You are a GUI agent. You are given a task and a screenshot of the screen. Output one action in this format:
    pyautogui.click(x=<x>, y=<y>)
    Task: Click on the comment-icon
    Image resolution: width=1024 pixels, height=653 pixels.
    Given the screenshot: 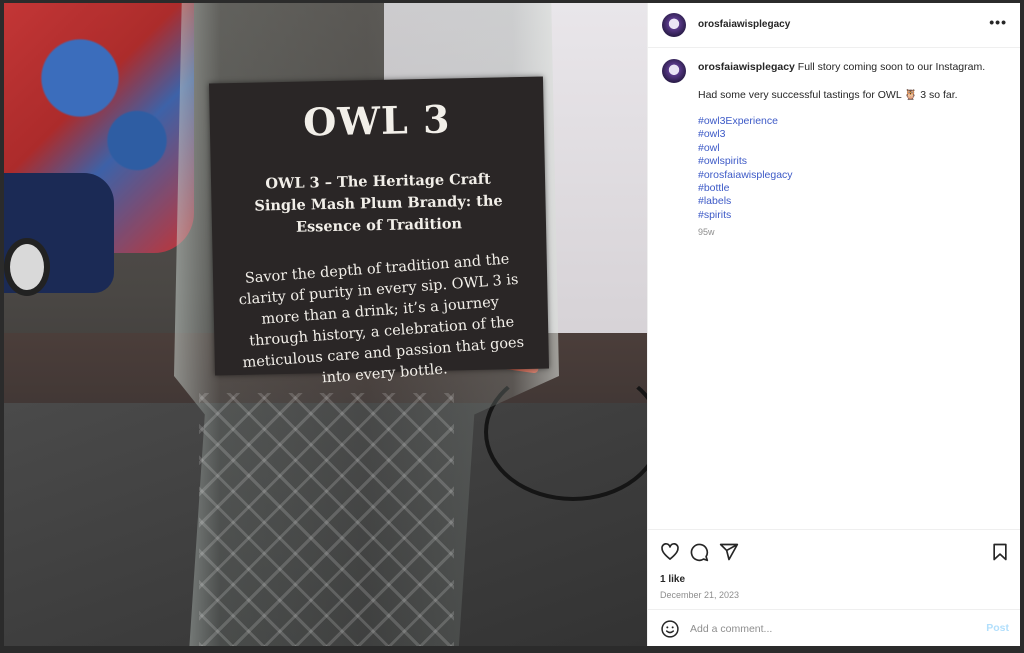 What is the action you would take?
    pyautogui.click(x=699, y=552)
    